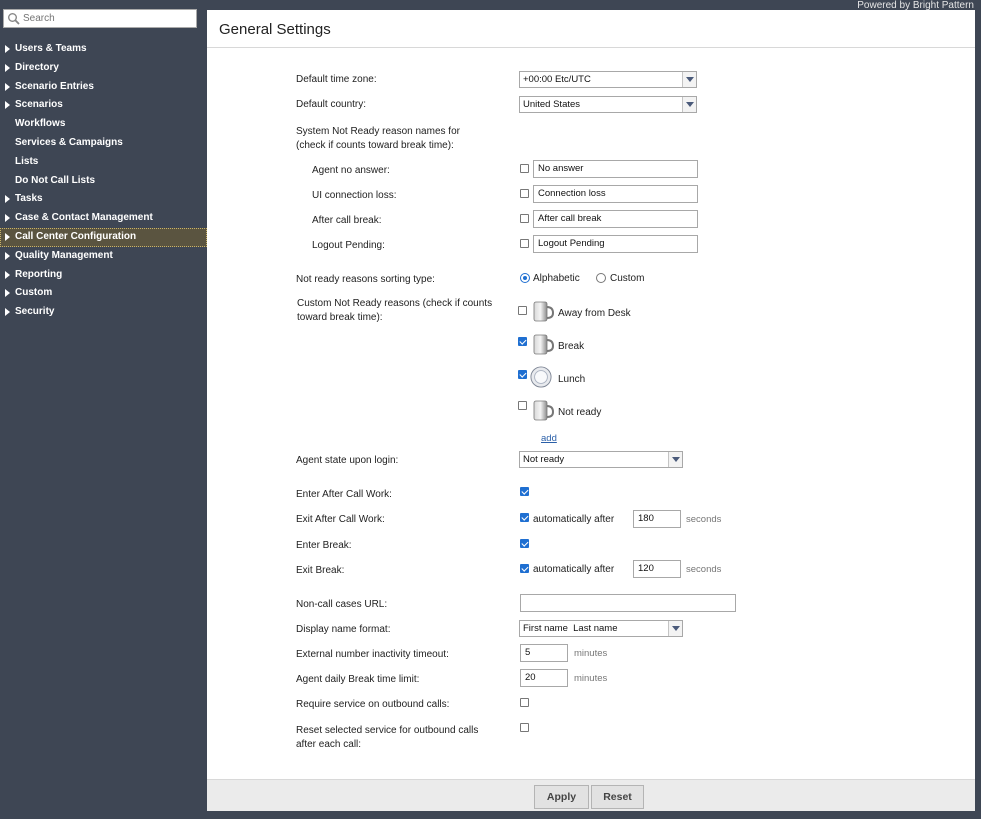  Describe the element at coordinates (524, 168) in the screenshot. I see `agent-no-answer-checkbox` at that location.